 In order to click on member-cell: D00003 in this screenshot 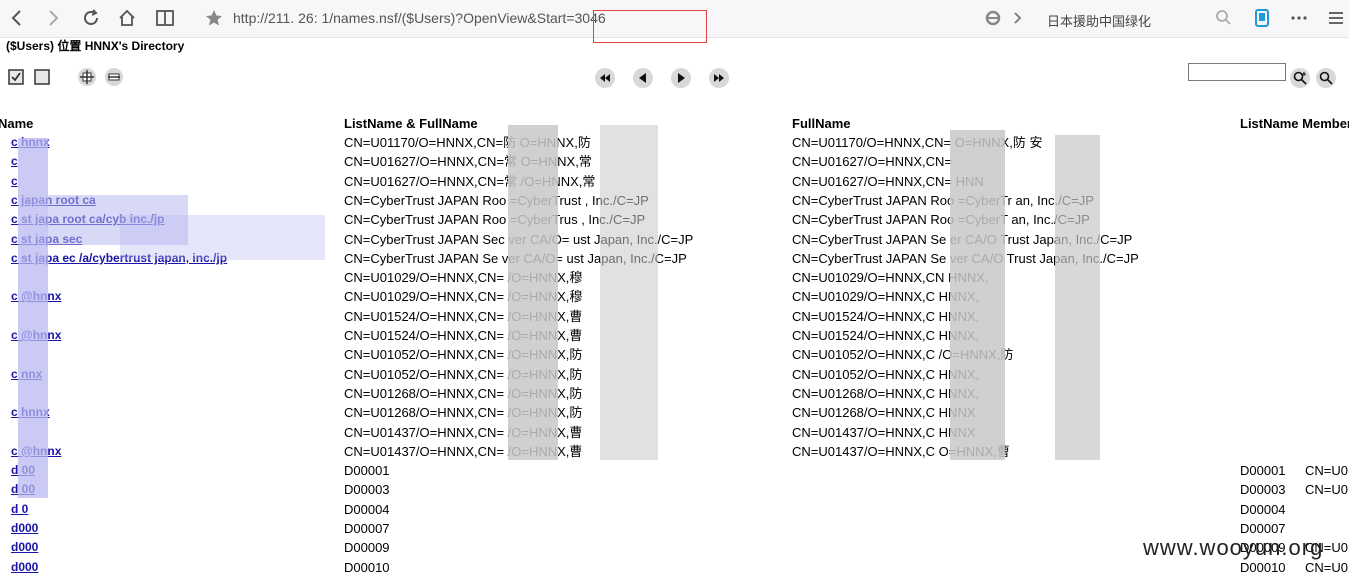, I will do `click(1263, 490)`.